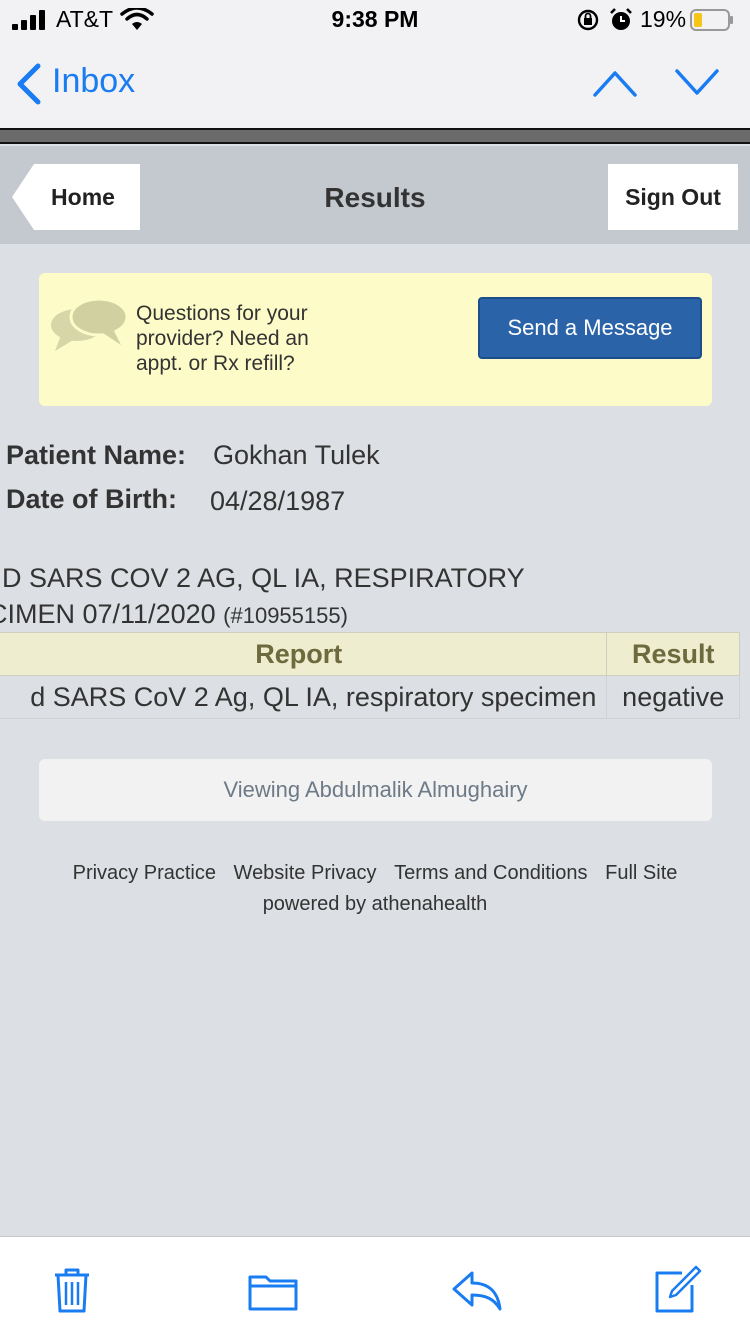 The image size is (750, 1335). Describe the element at coordinates (588, 20) in the screenshot. I see `rotation-lock-icon` at that location.